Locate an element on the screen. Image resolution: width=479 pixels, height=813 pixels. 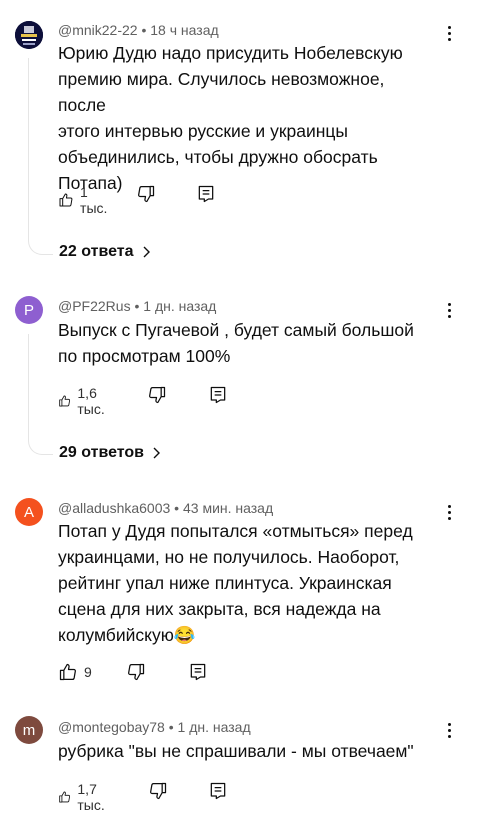
comment-time: 43 мин. назад is located at coordinates (228, 508).